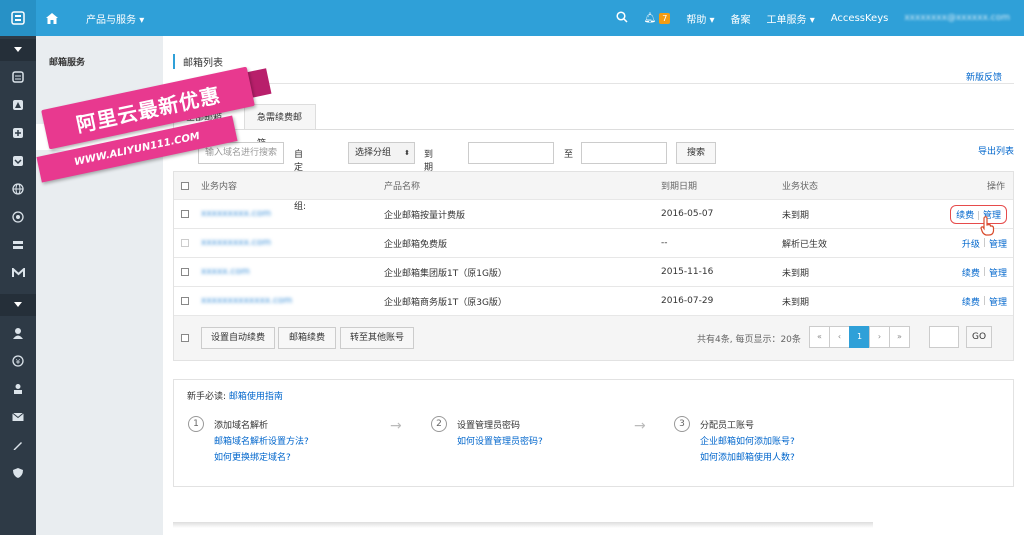 The height and width of the screenshot is (535, 1024). I want to click on upgrade-link: 升级, so click(971, 243).